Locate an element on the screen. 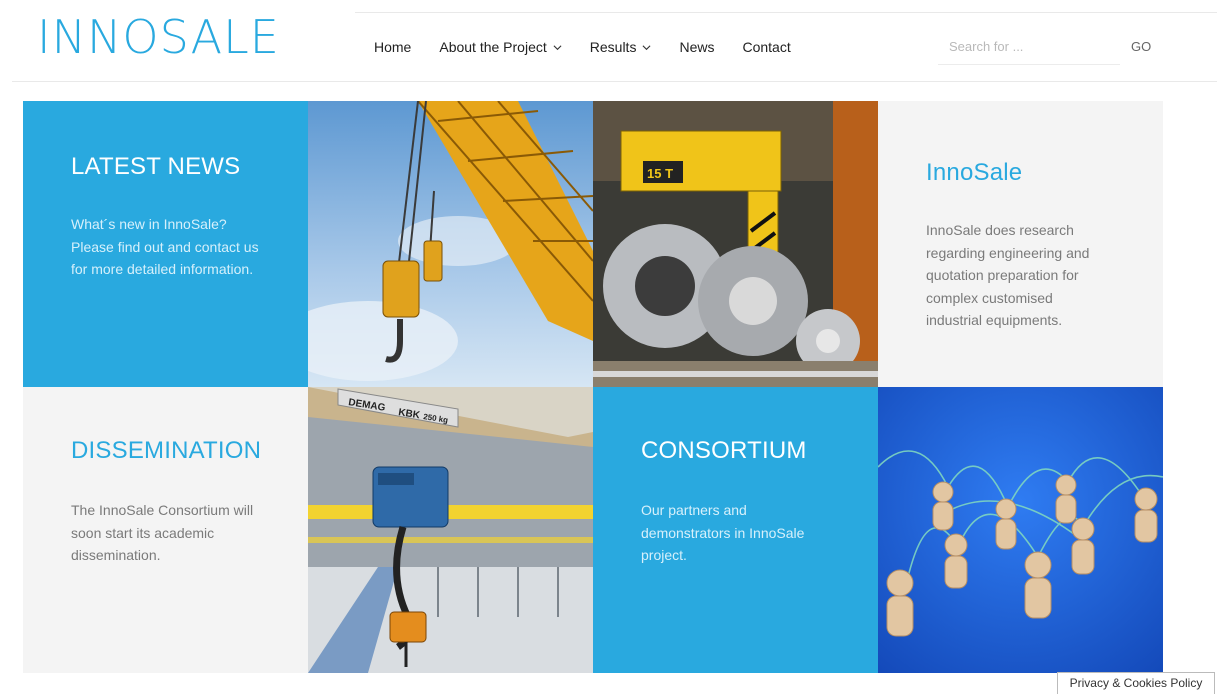  steel-coil-image-tile: 15 T is located at coordinates (735, 244).